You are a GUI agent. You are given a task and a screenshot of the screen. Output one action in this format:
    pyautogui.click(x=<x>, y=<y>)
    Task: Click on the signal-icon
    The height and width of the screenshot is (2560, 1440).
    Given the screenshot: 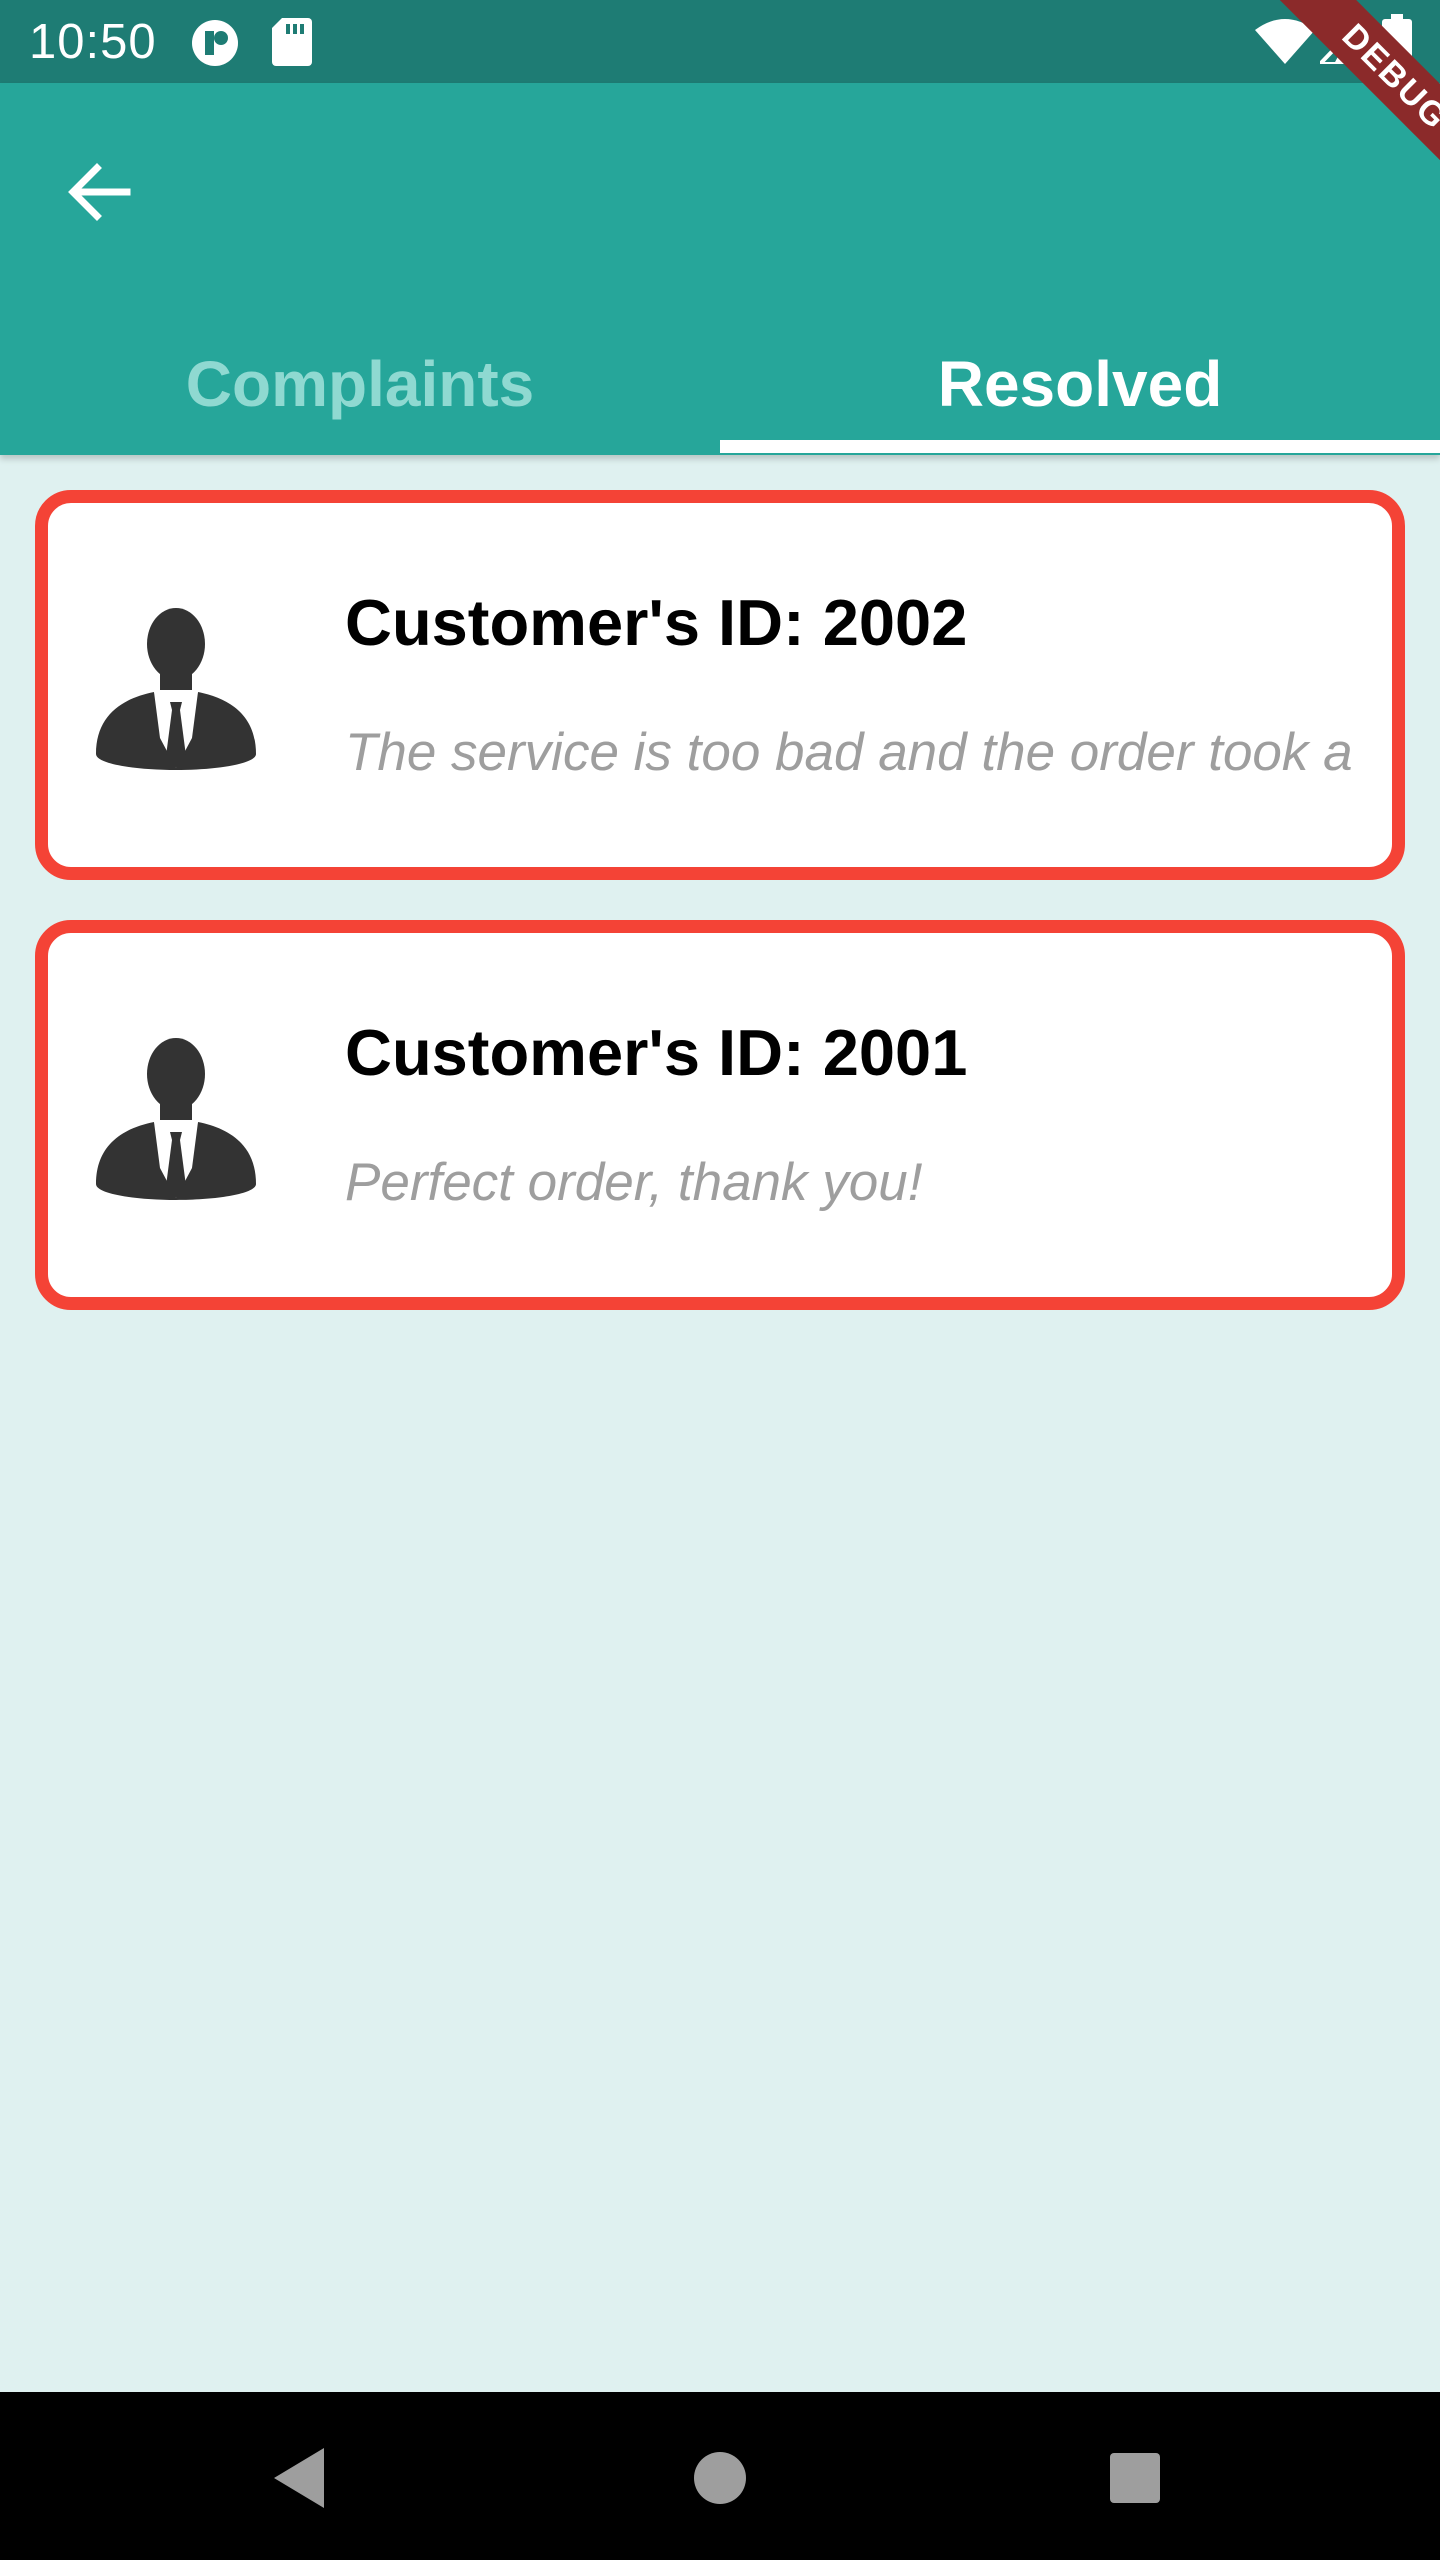 What is the action you would take?
    pyautogui.click(x=1343, y=40)
    